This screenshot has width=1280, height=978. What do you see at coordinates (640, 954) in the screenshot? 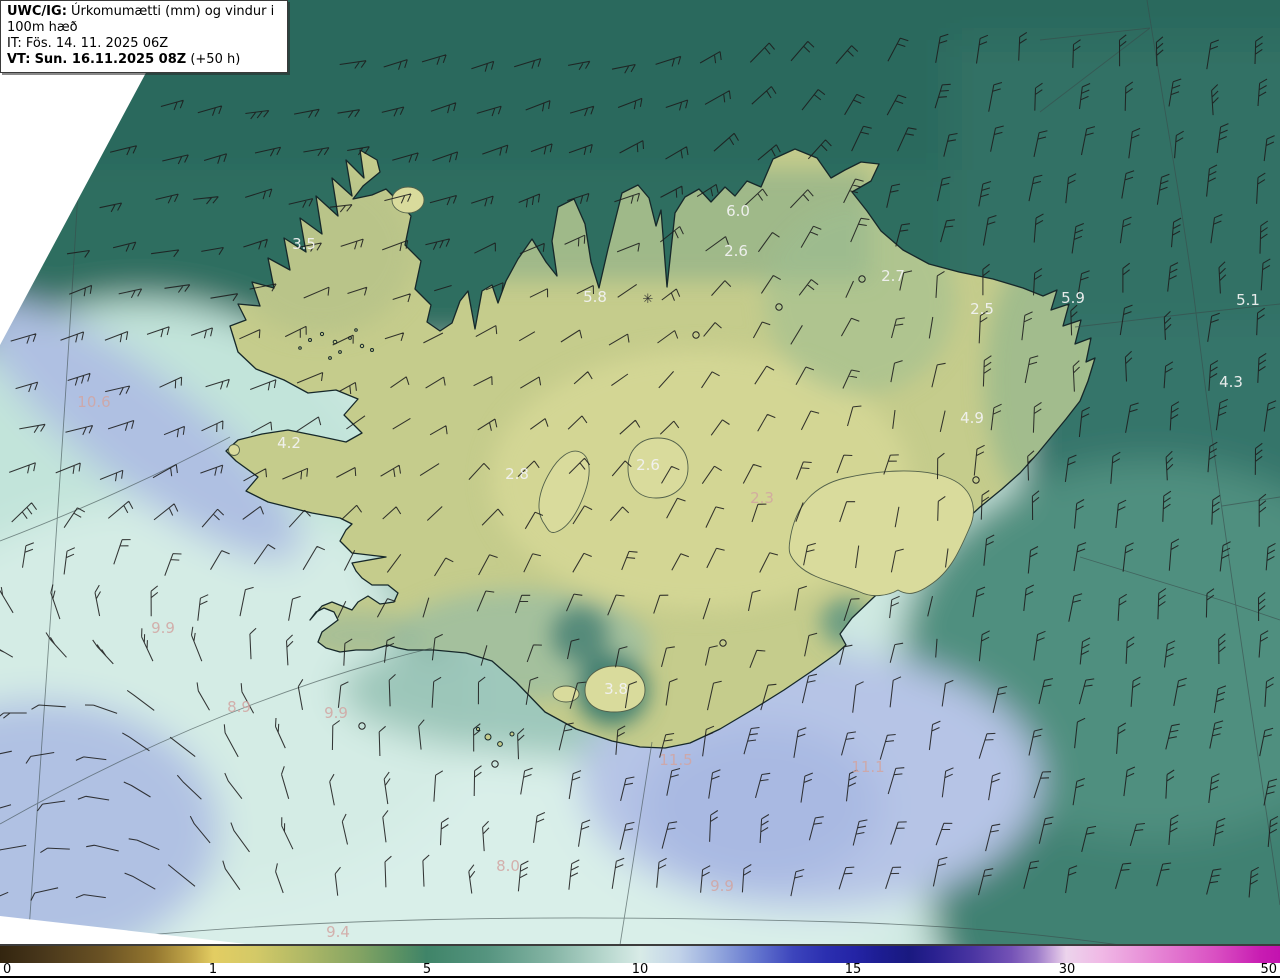
I see `colorbar-gradient` at bounding box center [640, 954].